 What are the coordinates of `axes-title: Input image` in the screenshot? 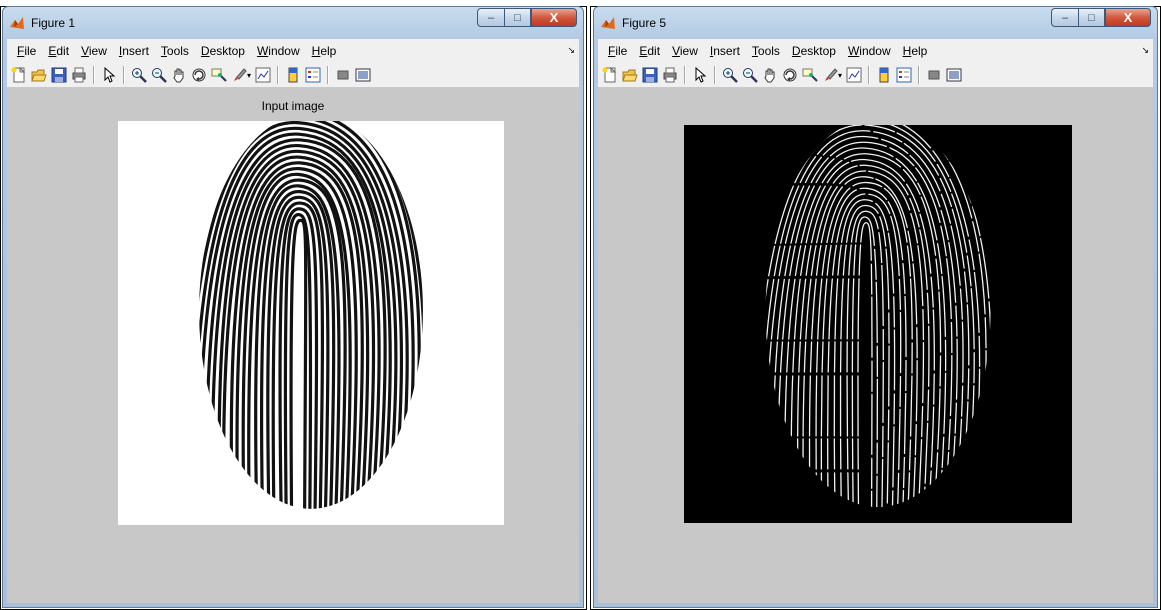 It's located at (293, 106).